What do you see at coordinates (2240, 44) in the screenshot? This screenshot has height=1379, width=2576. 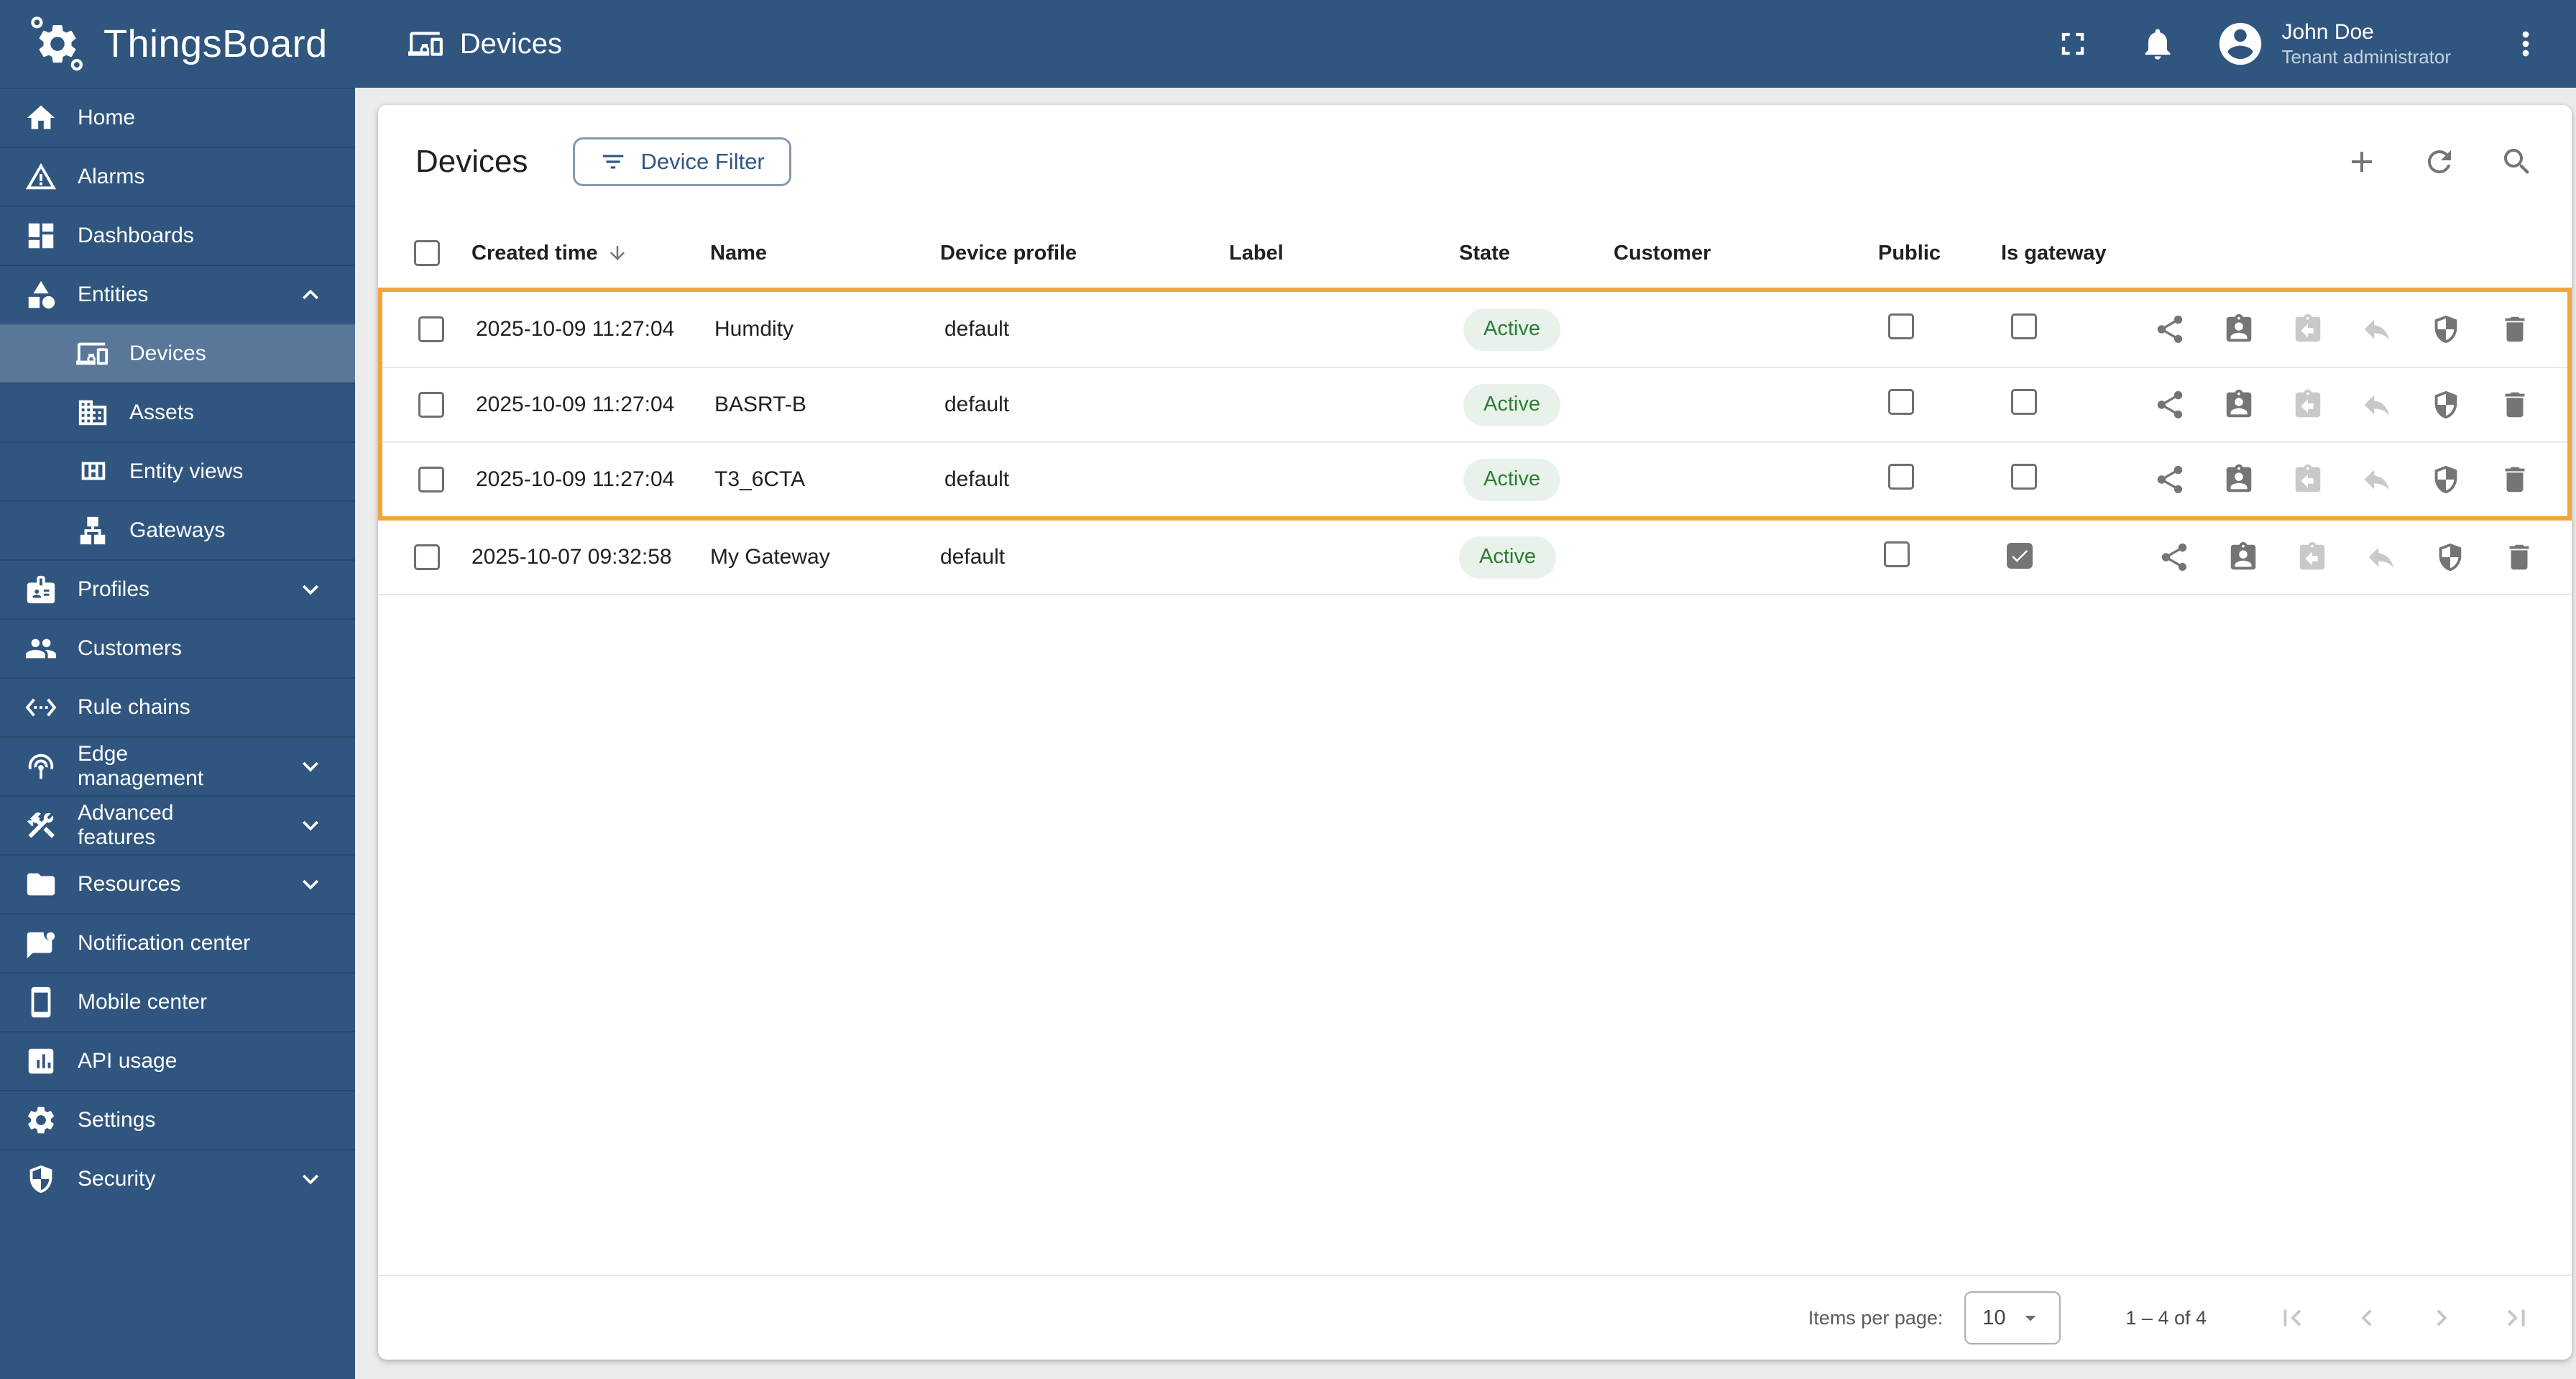 I see `avatar` at bounding box center [2240, 44].